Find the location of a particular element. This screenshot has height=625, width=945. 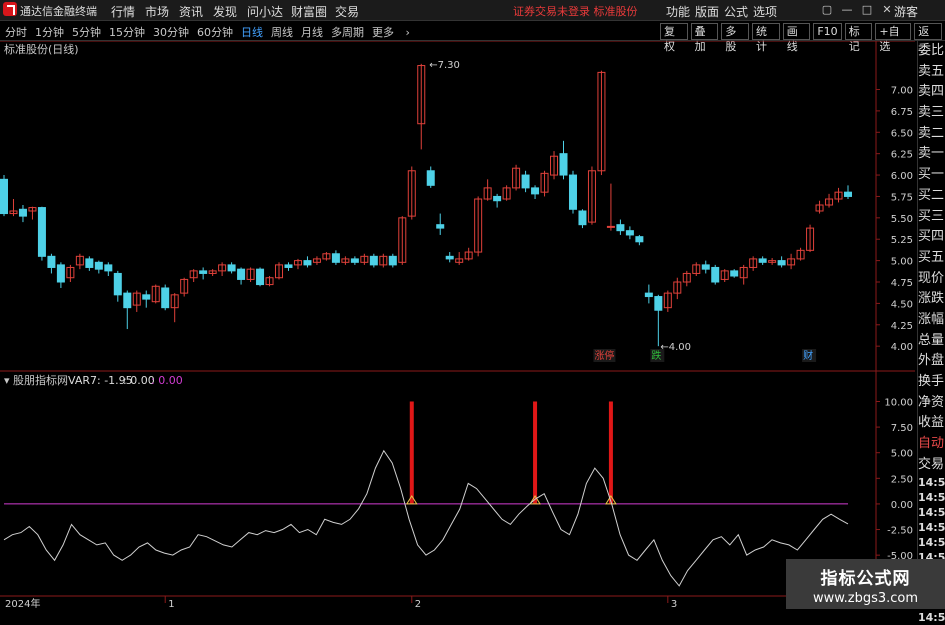

menu-faxian: 发现 is located at coordinates (230, 11).